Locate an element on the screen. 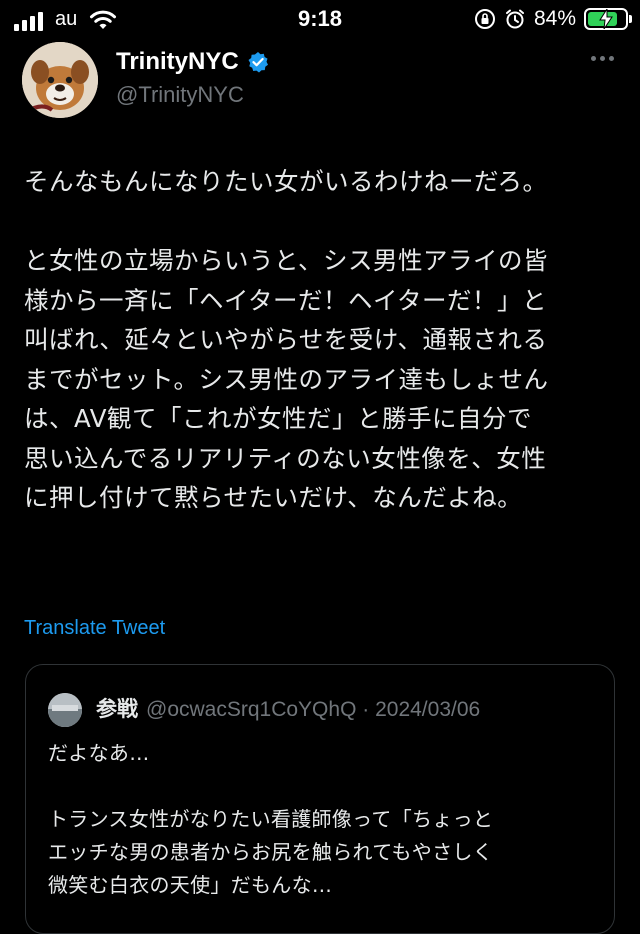 The image size is (640, 934). tweet-text-line: そんなもんになりたい女がいるわけねーだろ。 is located at coordinates (286, 181).